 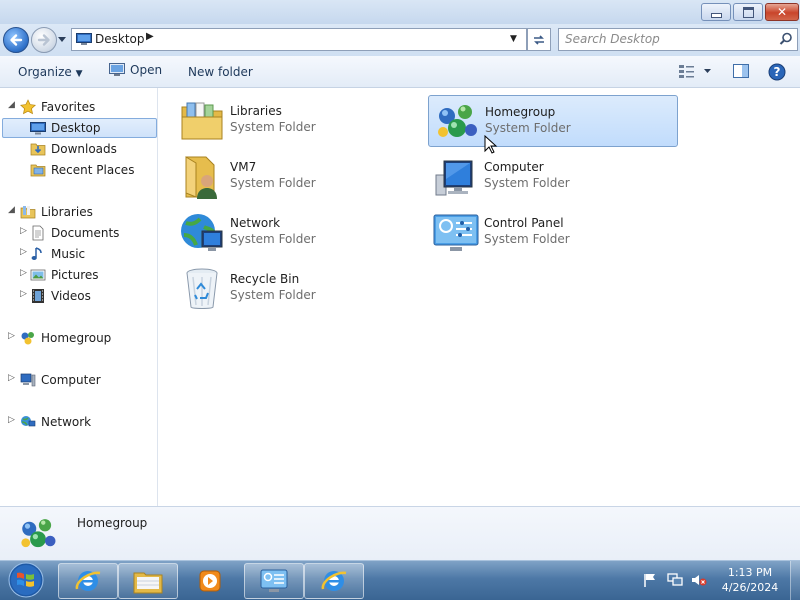 I want to click on nav-computer: Computer, so click(x=60, y=380).